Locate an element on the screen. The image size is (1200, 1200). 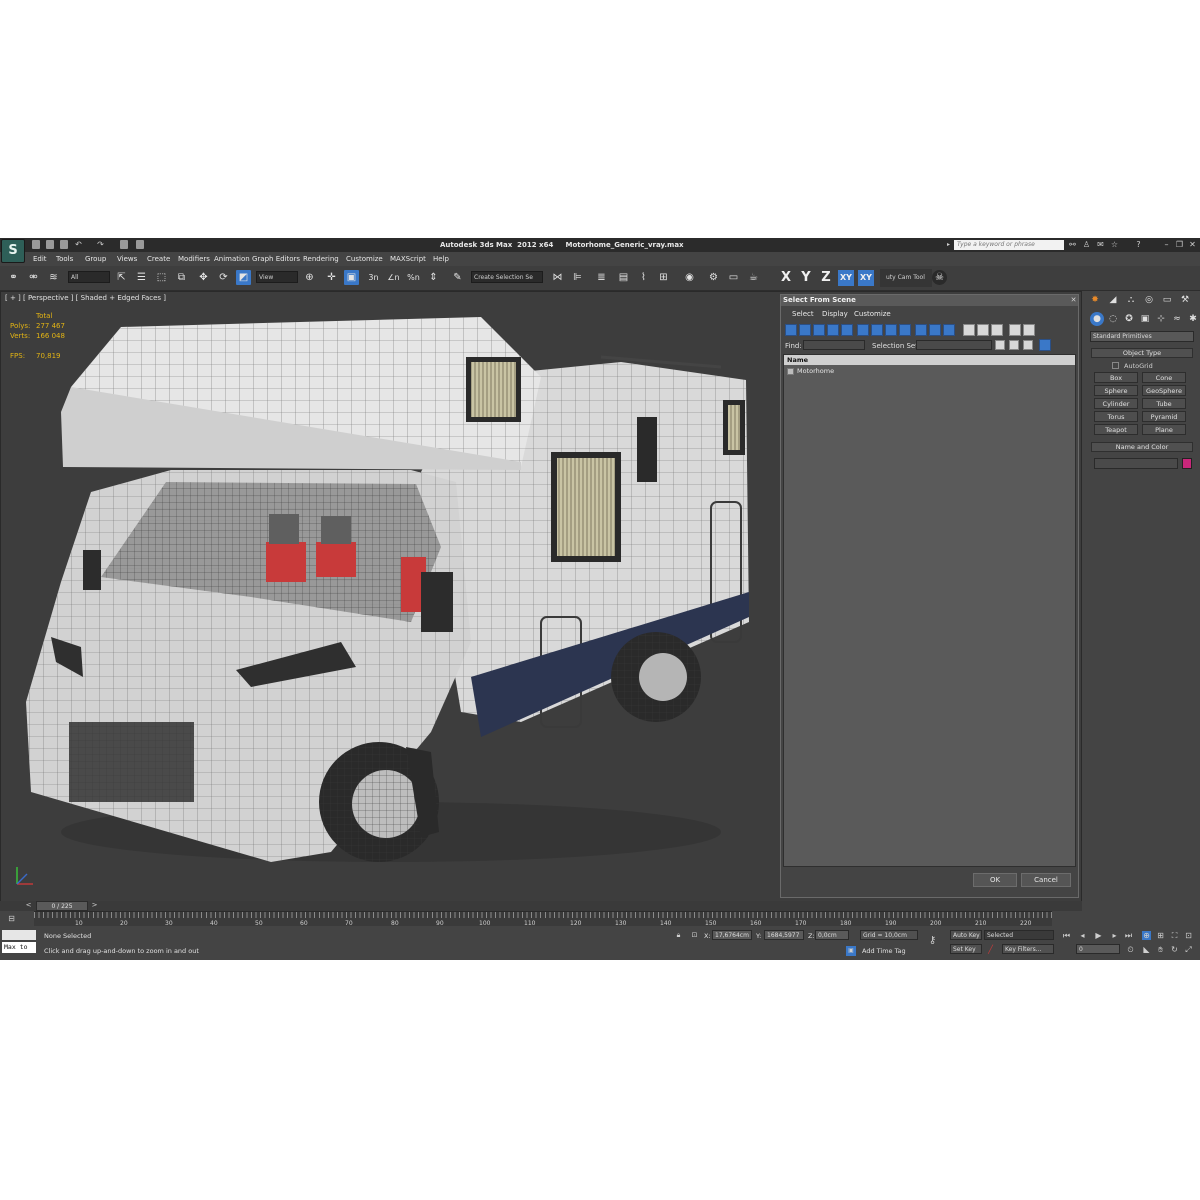
menu-views: Views is located at coordinates (127, 259).